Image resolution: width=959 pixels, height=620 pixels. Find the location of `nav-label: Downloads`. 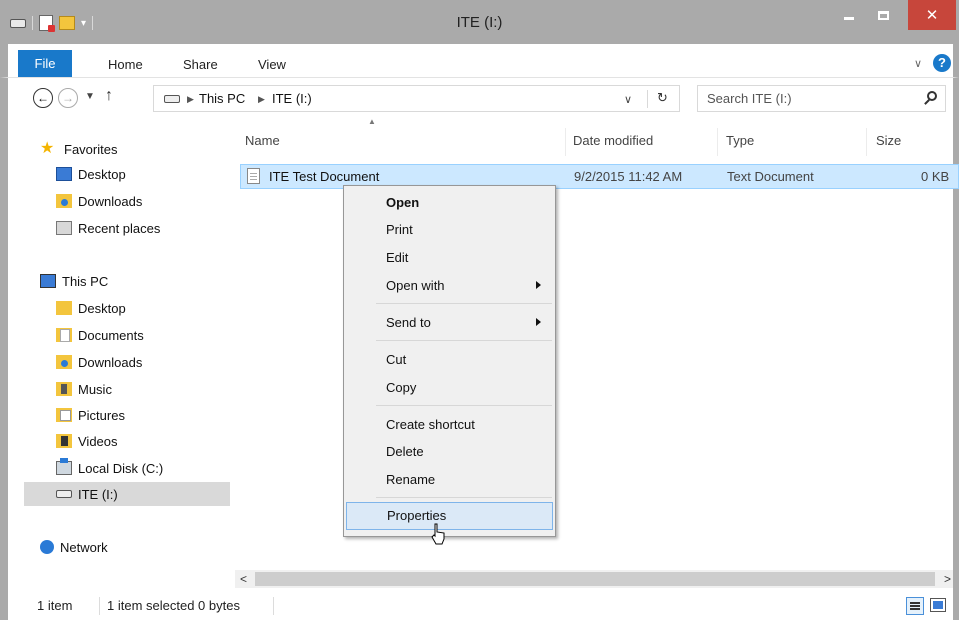

nav-label: Downloads is located at coordinates (110, 201).